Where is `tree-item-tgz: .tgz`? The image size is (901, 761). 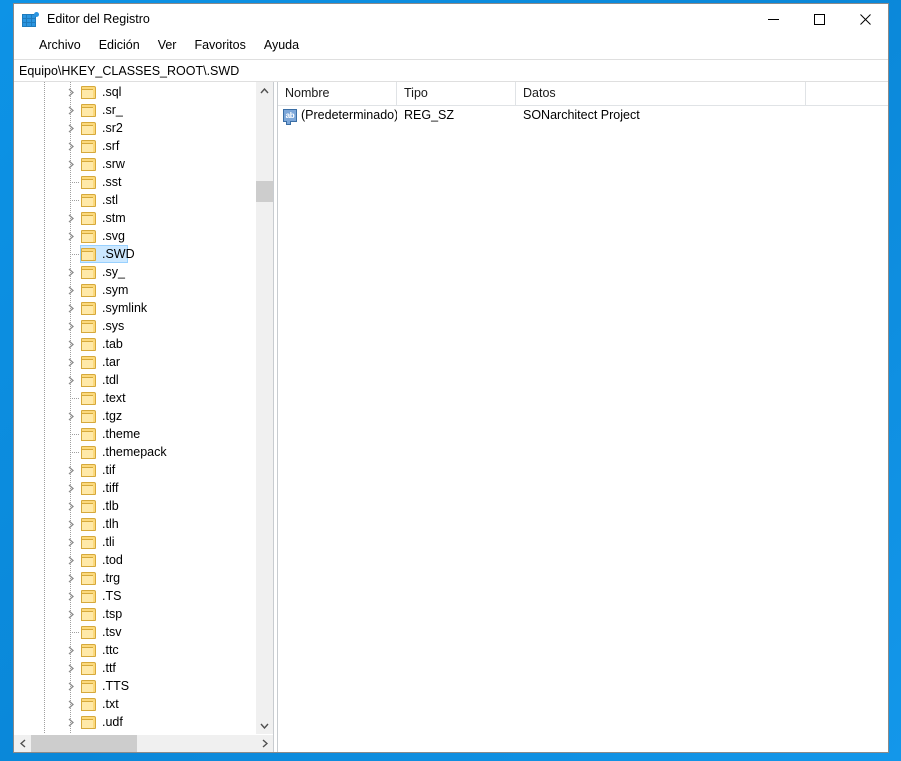
tree-item-tgz: .tgz is located at coordinates (134, 416).